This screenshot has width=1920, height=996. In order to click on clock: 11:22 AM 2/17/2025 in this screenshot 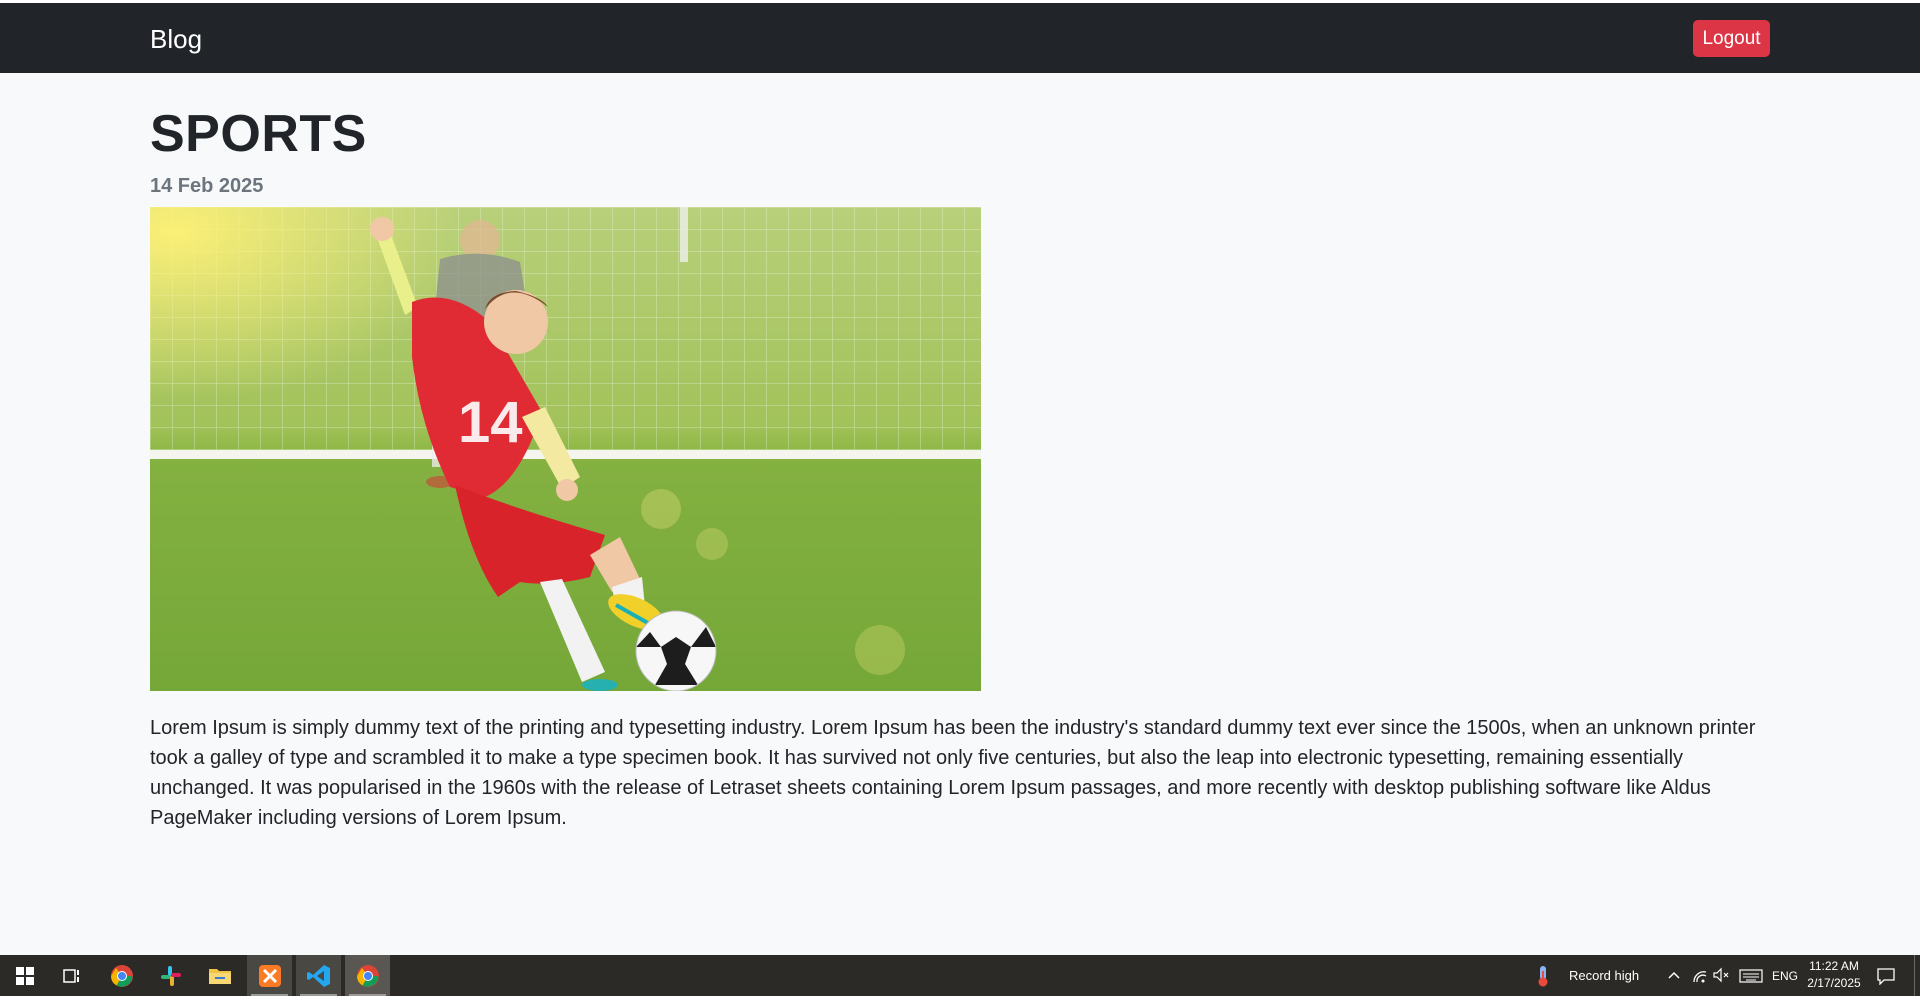, I will do `click(1834, 976)`.